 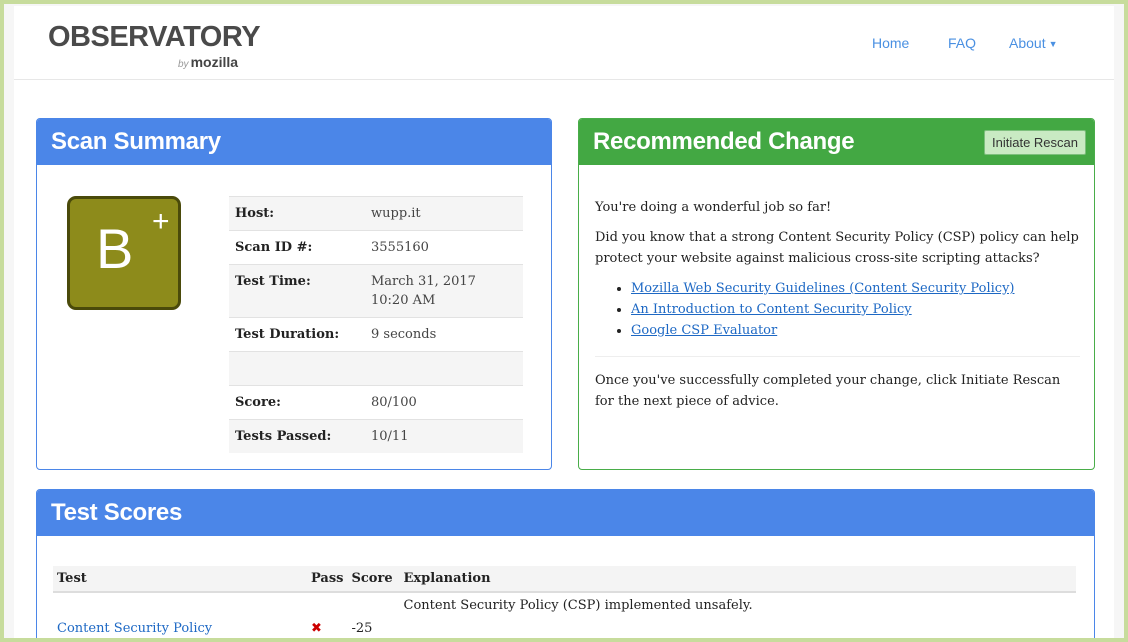 I want to click on scan-summary-title: Scan Summary, so click(x=136, y=141).